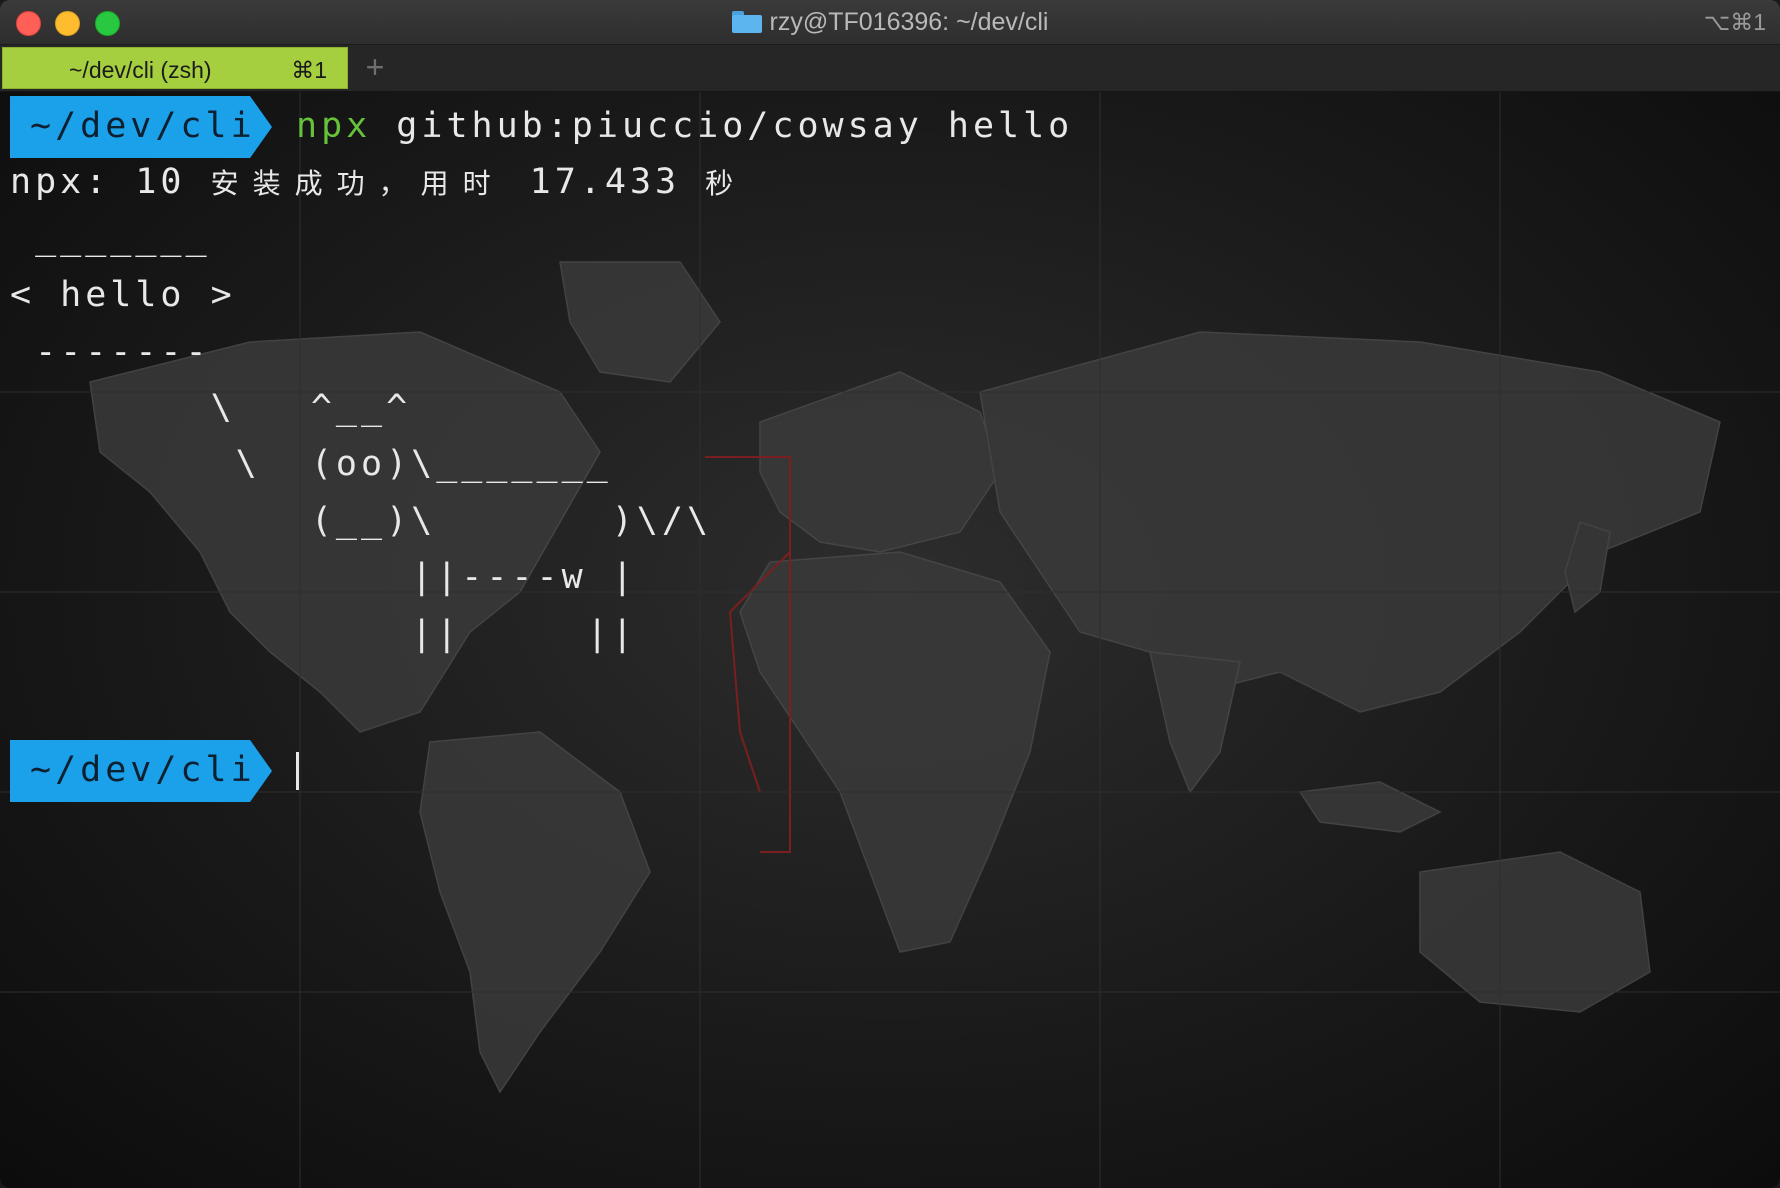  I want to click on prompt-segment: ~/dev/cli, so click(141, 127).